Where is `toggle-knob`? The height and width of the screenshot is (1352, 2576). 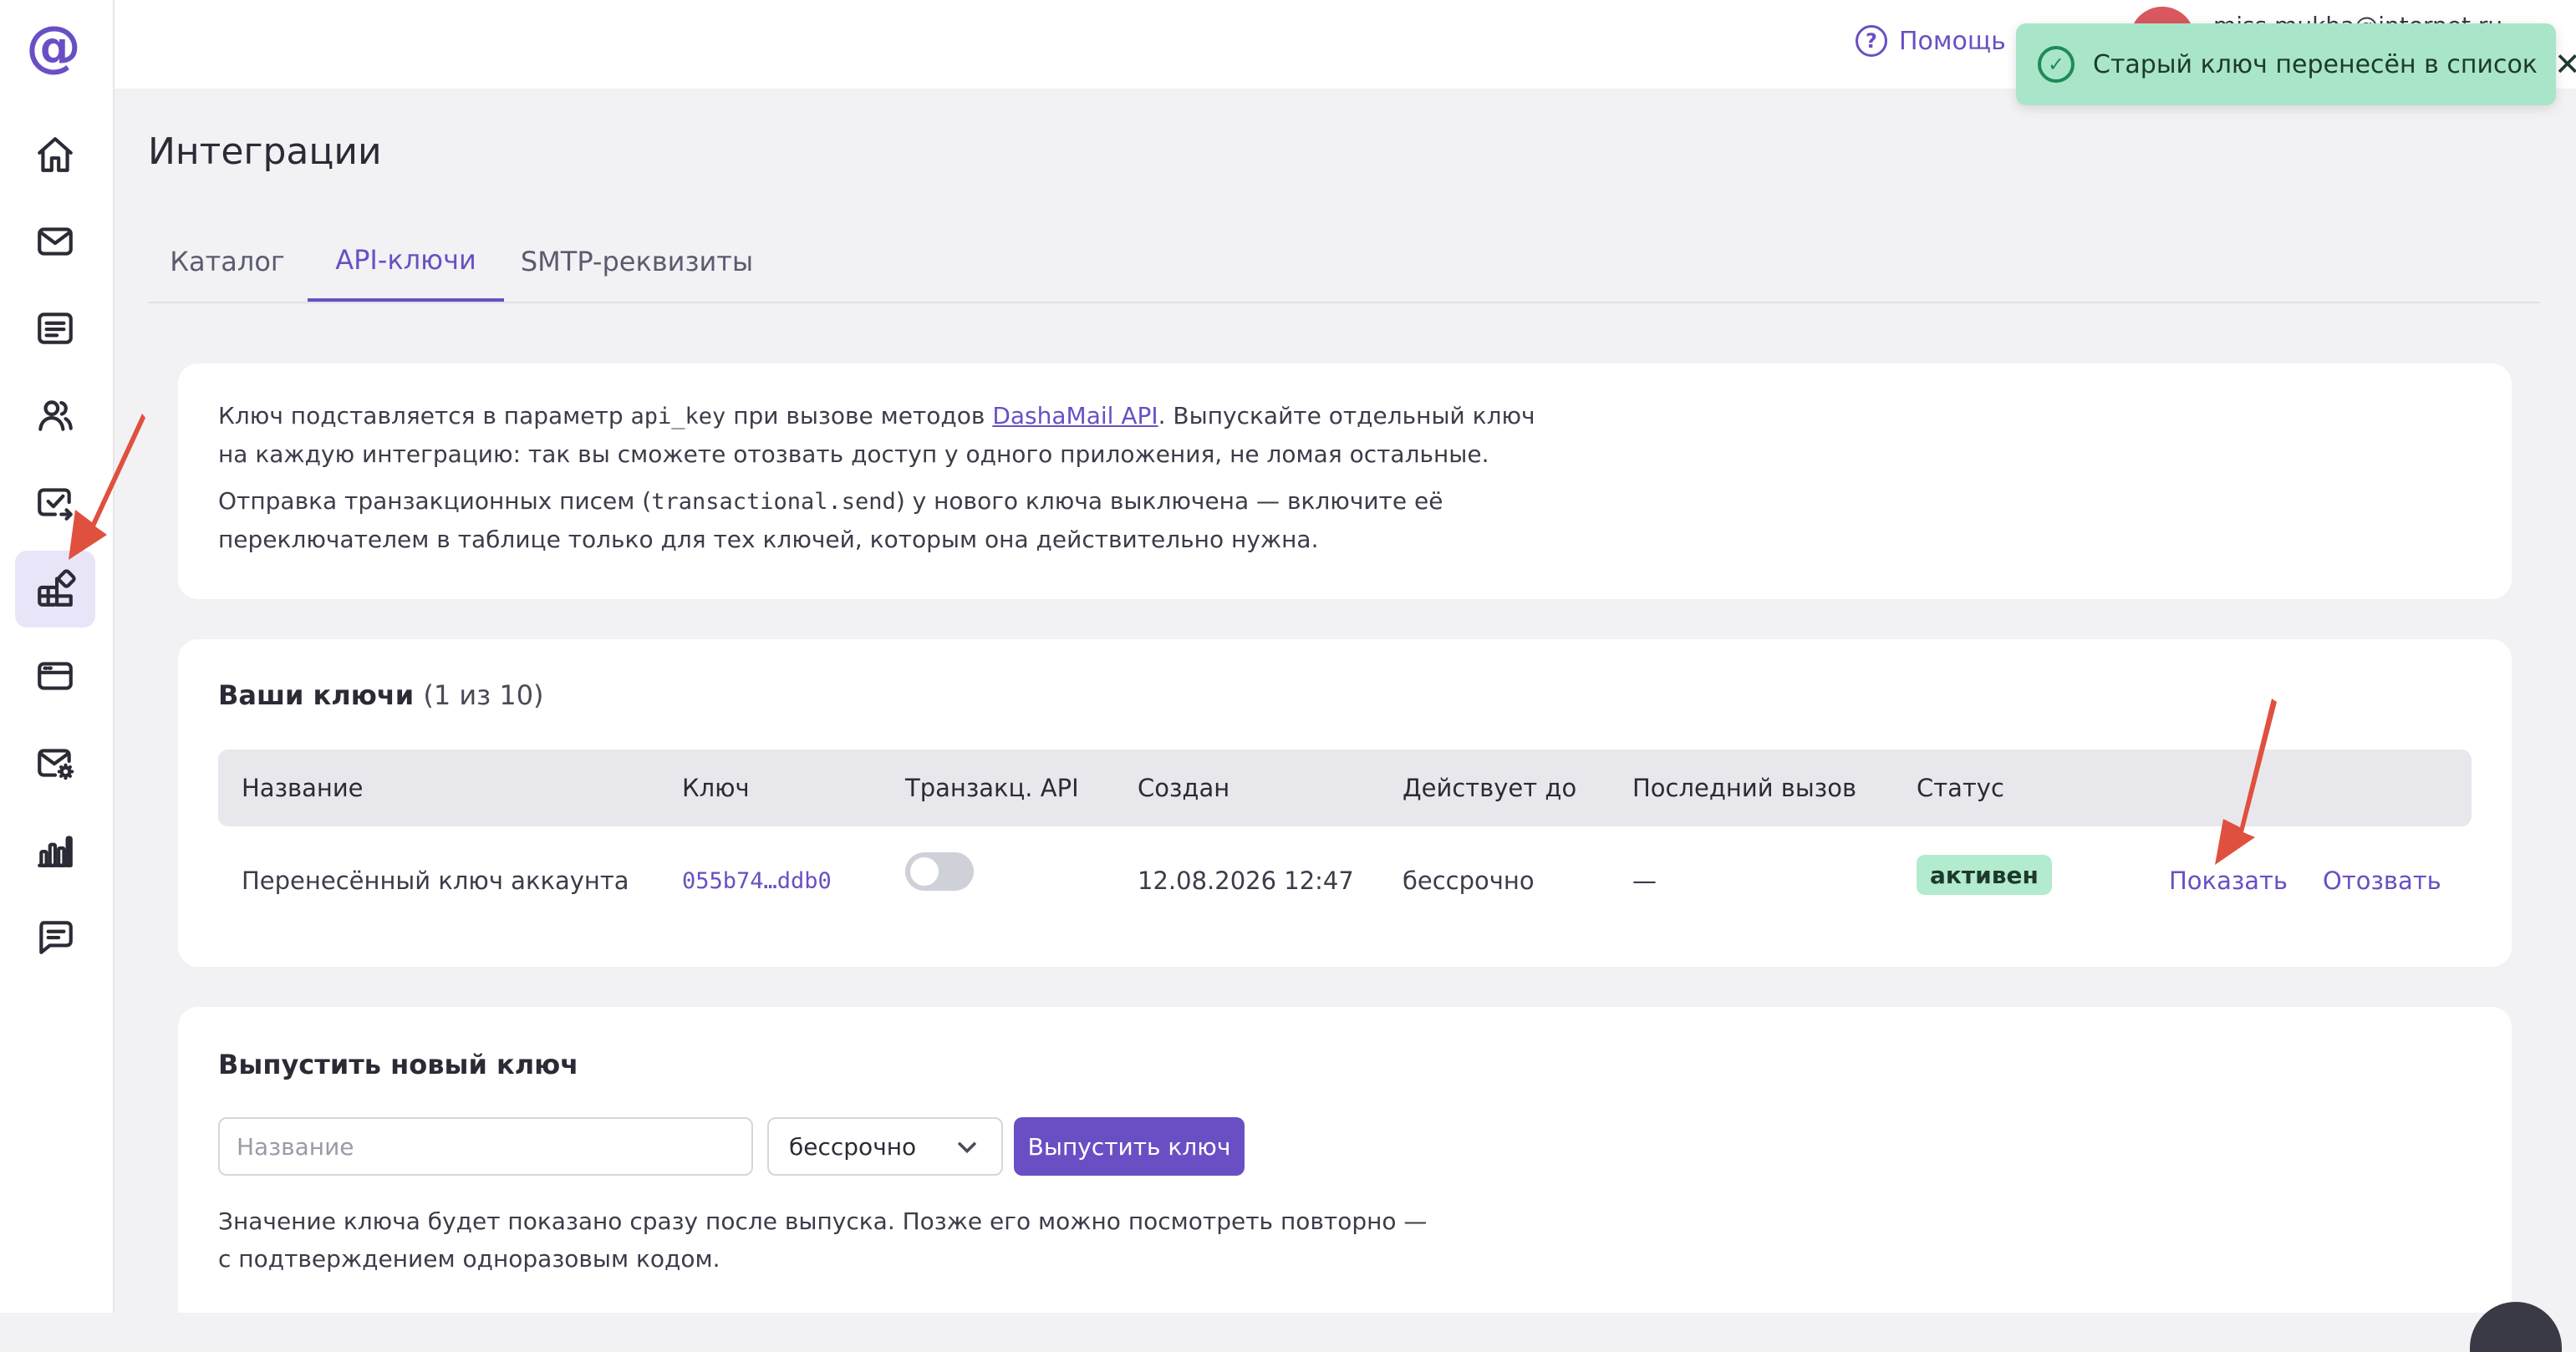
toggle-knob is located at coordinates (924, 871).